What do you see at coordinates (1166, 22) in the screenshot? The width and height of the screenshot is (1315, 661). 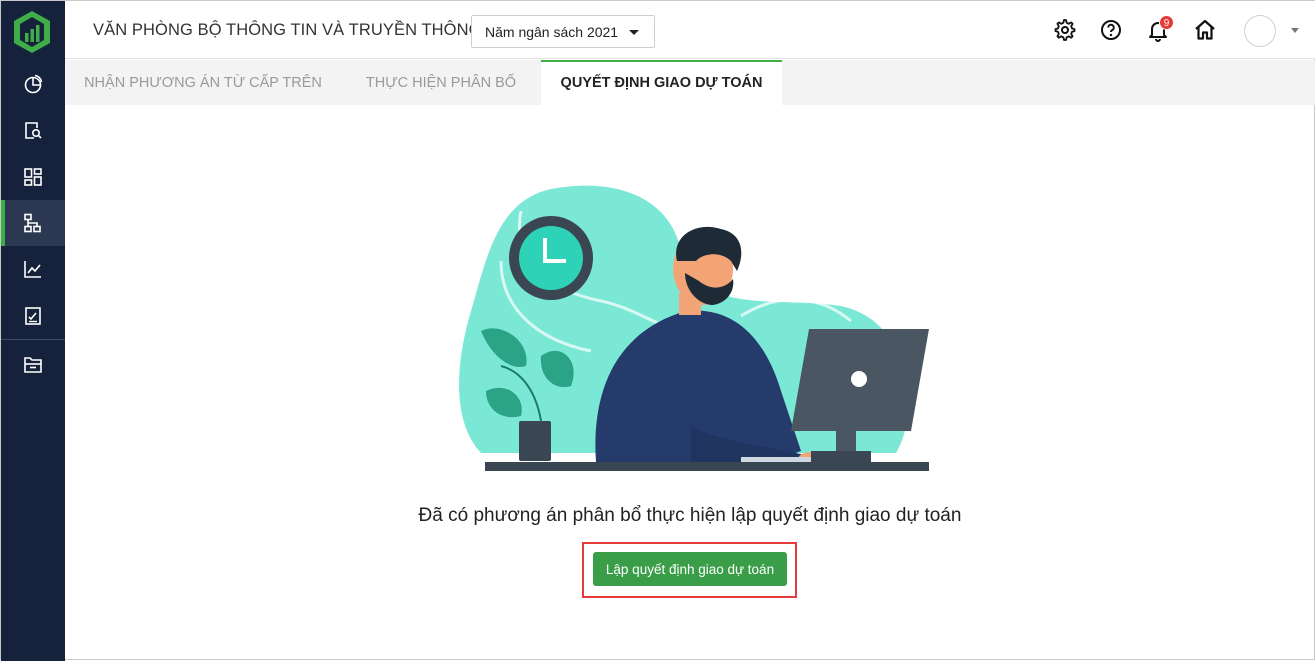 I see `notification-count-badge: 9` at bounding box center [1166, 22].